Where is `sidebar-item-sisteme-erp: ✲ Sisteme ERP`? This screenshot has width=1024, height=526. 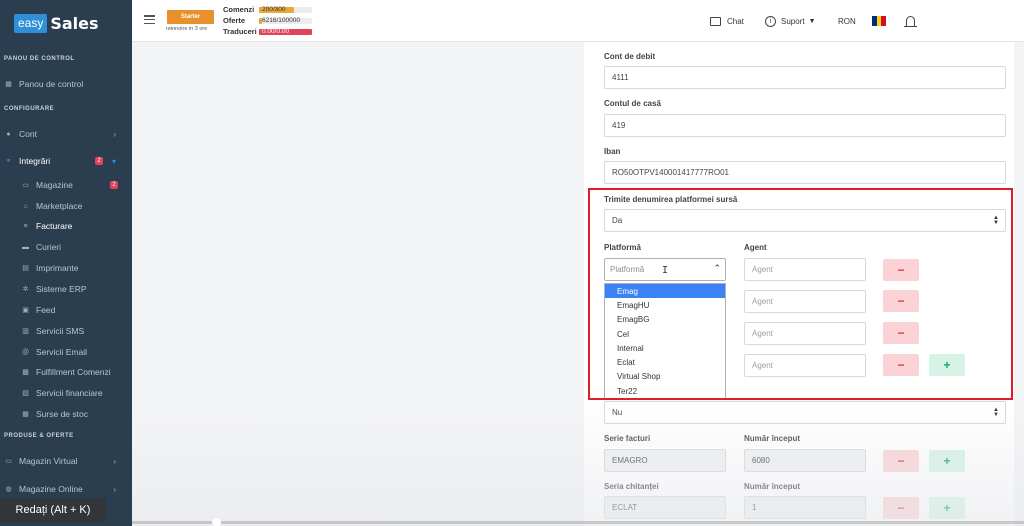 sidebar-item-sisteme-erp: ✲ Sisteme ERP is located at coordinates (66, 289).